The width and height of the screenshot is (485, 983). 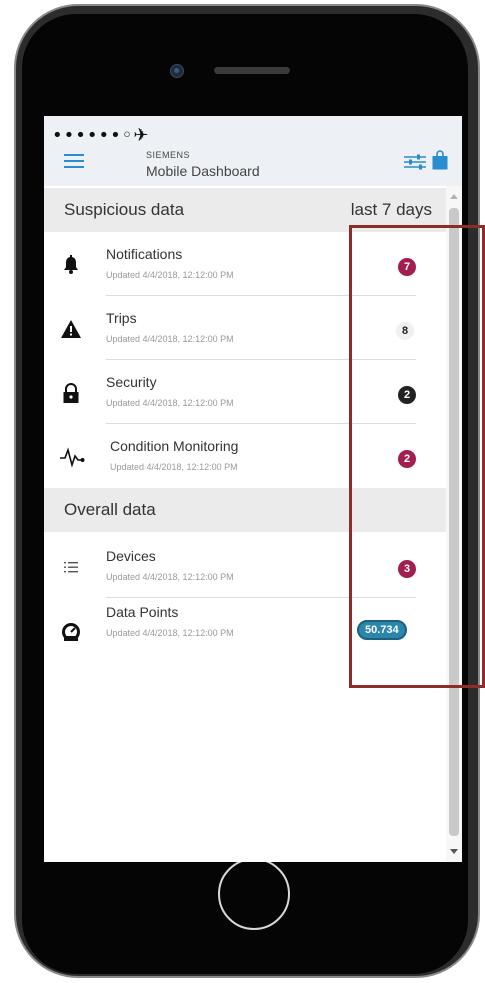 What do you see at coordinates (124, 209) in the screenshot?
I see `suspicious-section-title: Suspicious data` at bounding box center [124, 209].